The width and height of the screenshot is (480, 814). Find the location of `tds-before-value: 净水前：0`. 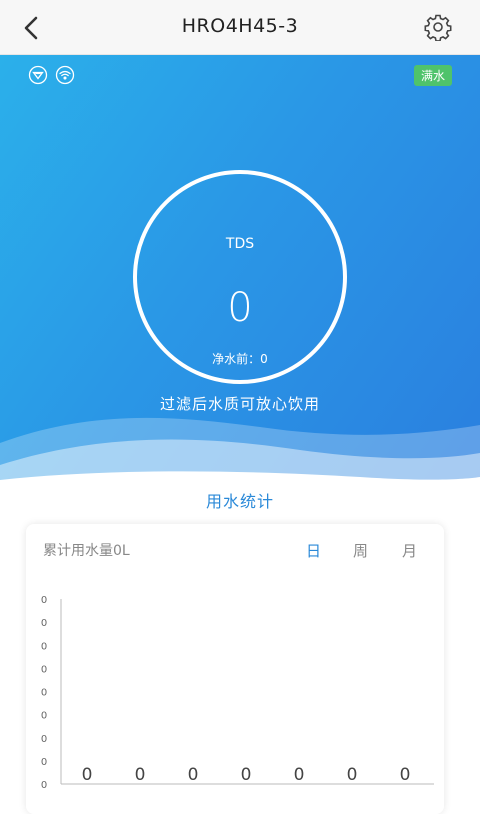

tds-before-value: 净水前：0 is located at coordinates (240, 359).